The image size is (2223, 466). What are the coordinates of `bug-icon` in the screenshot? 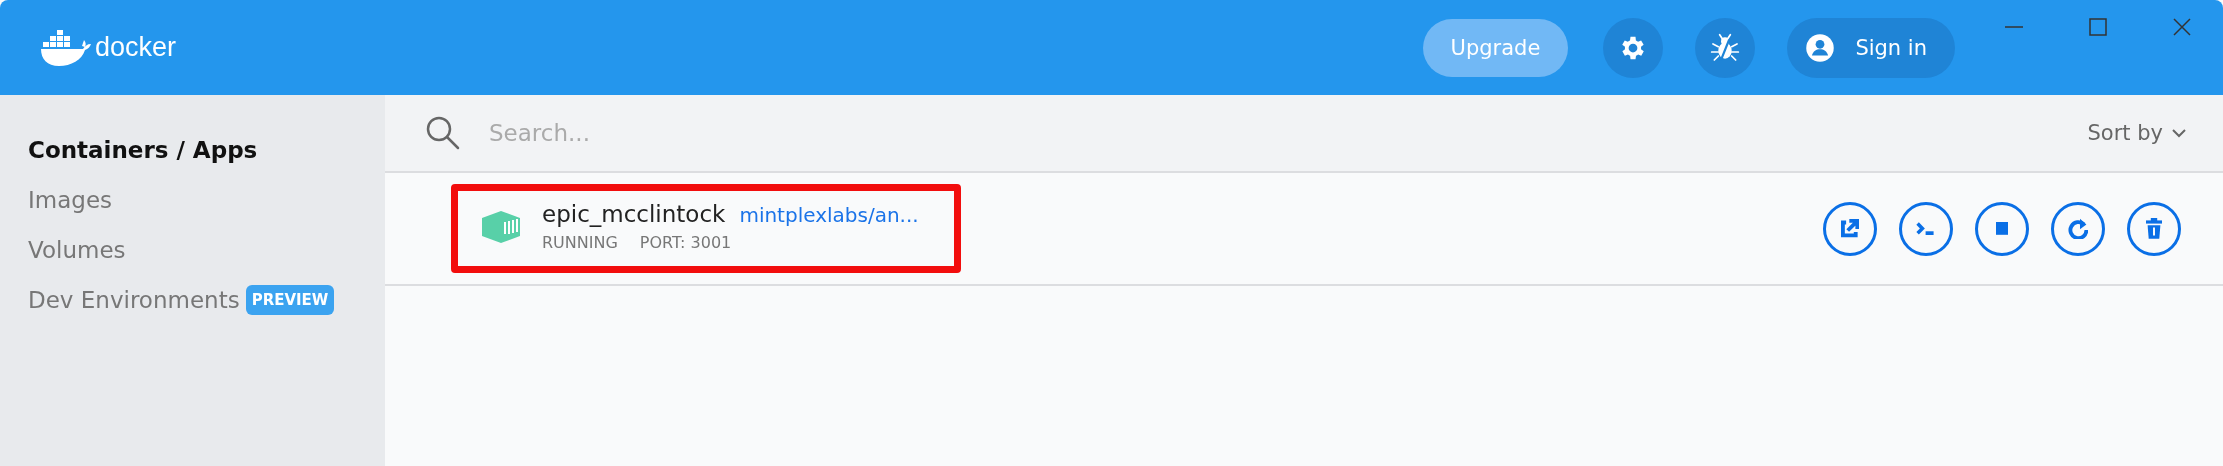 It's located at (1725, 47).